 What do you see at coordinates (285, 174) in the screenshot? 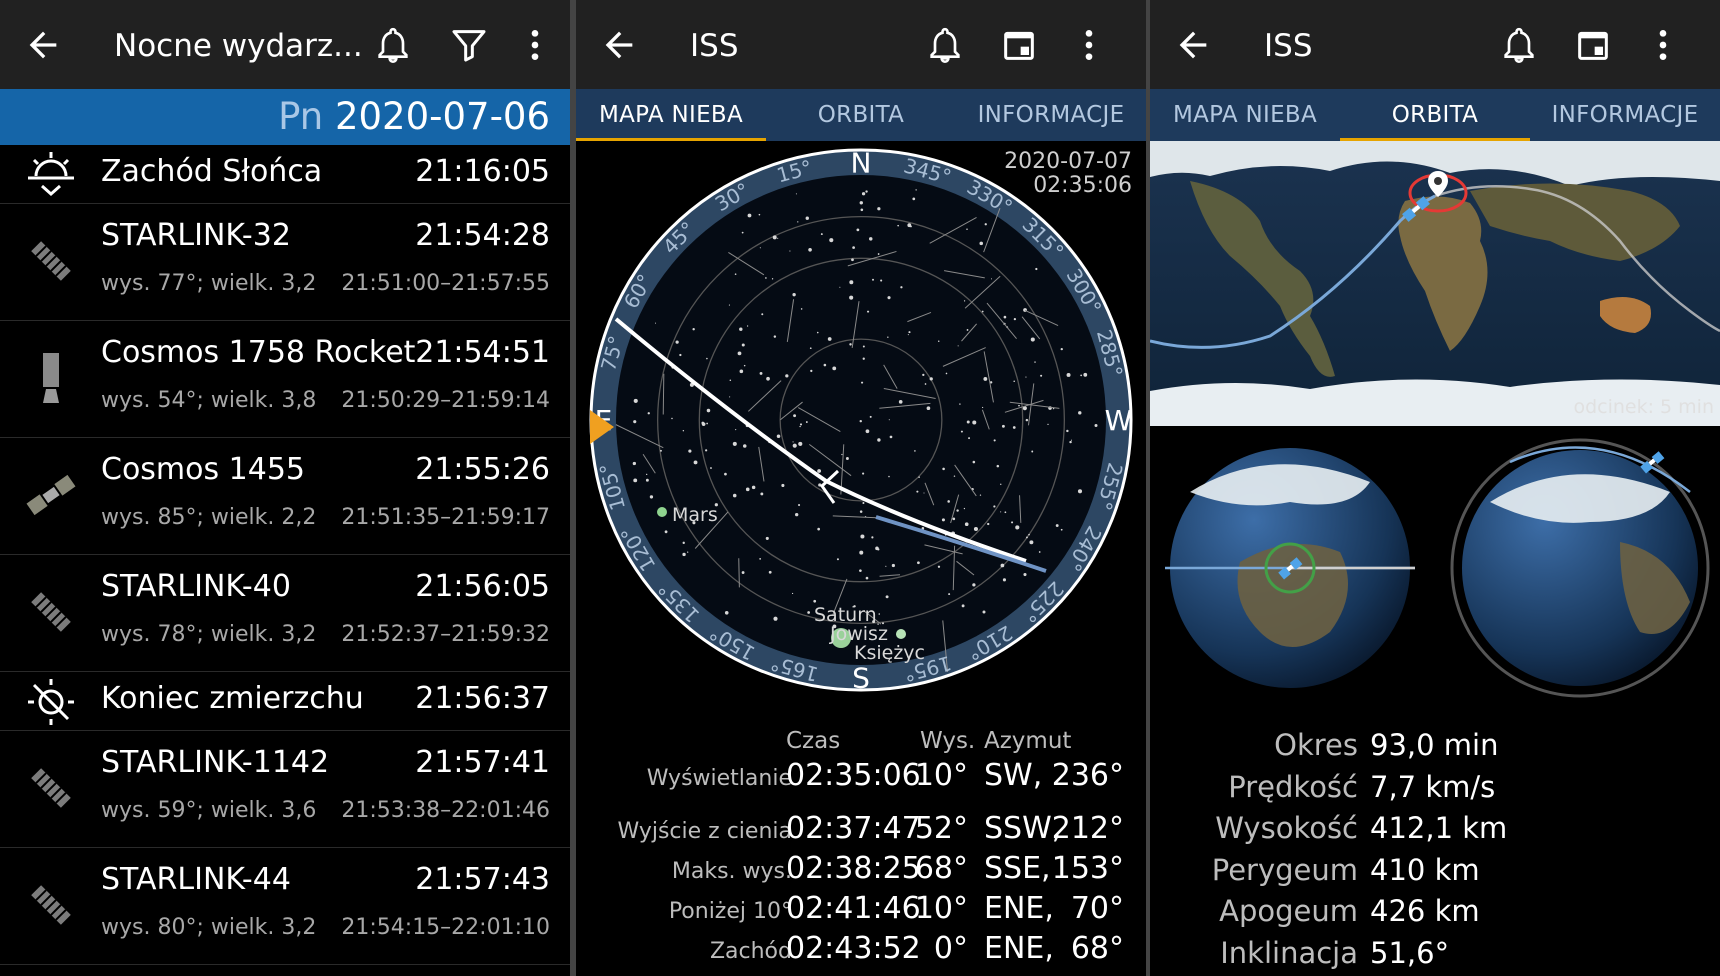
I see `event-row: Zachód Słońca 21:16:05` at bounding box center [285, 174].